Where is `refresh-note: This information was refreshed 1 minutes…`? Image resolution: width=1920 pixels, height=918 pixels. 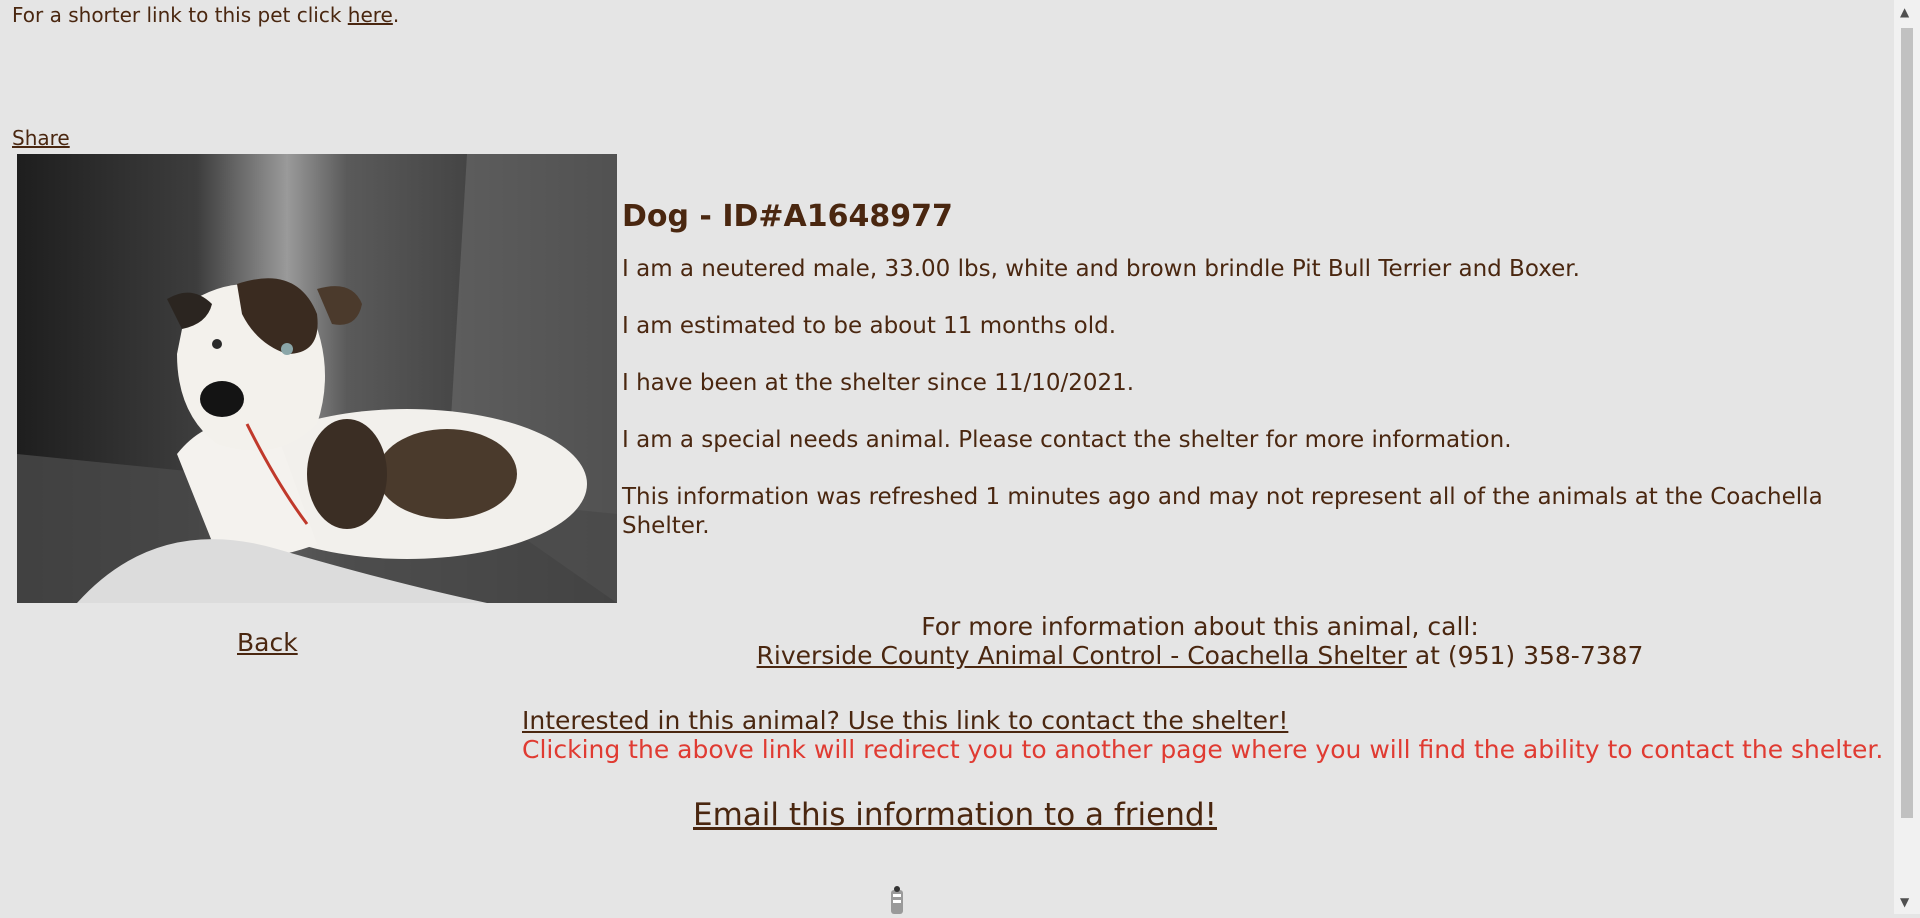
refresh-note: This information was refreshed 1 minutes… is located at coordinates (1222, 511).